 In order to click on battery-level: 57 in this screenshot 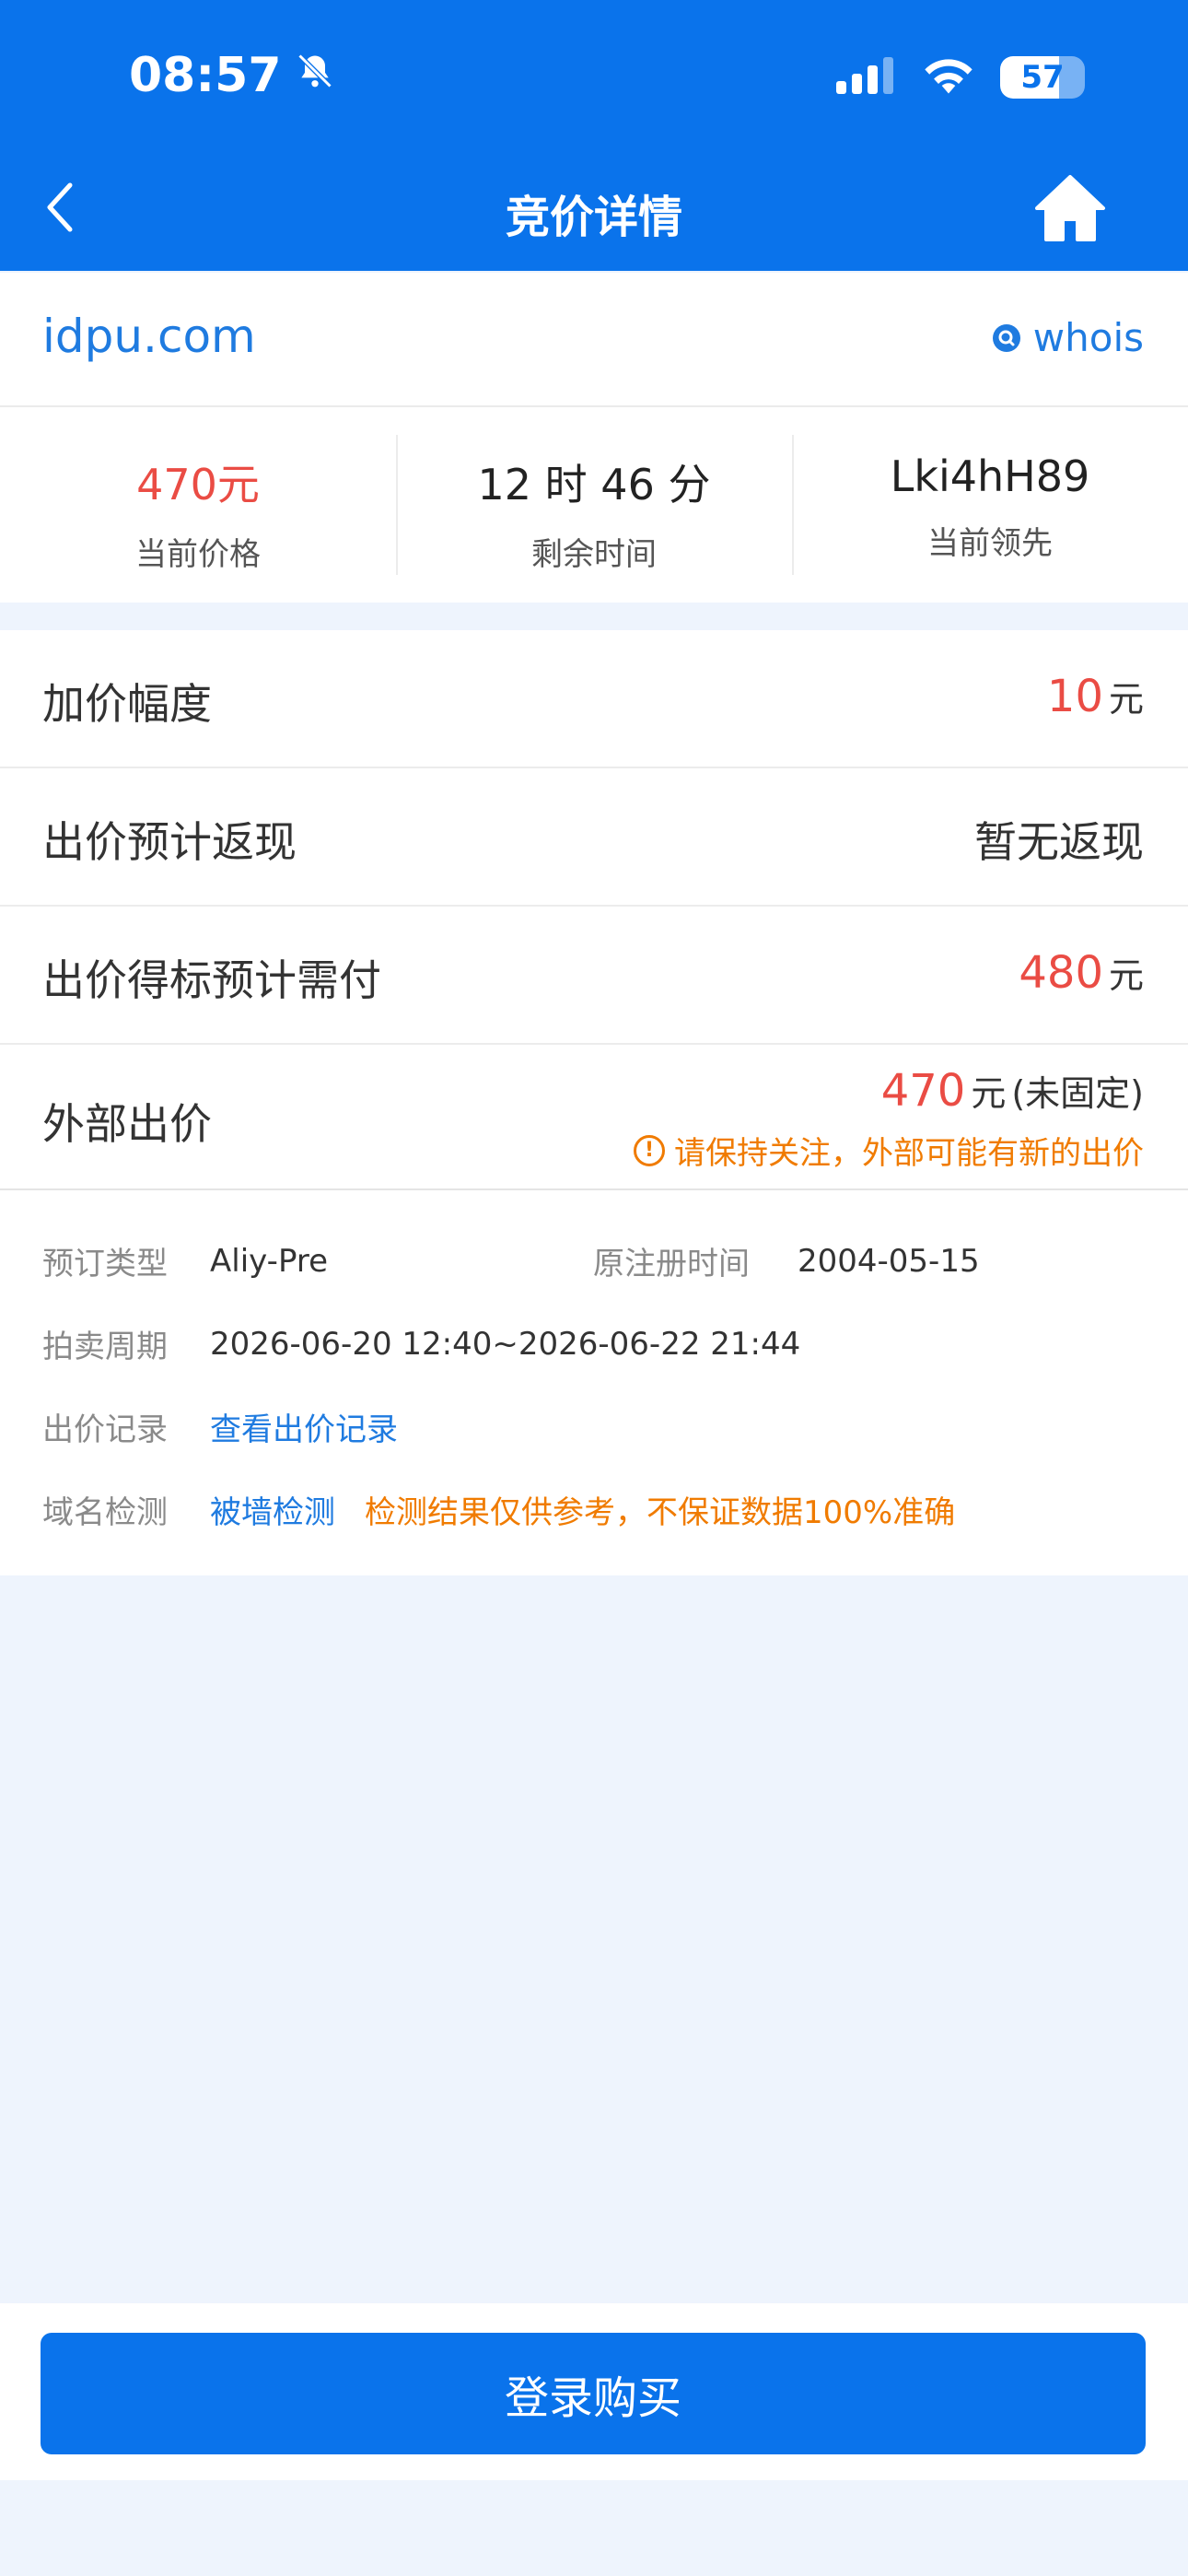, I will do `click(1042, 77)`.